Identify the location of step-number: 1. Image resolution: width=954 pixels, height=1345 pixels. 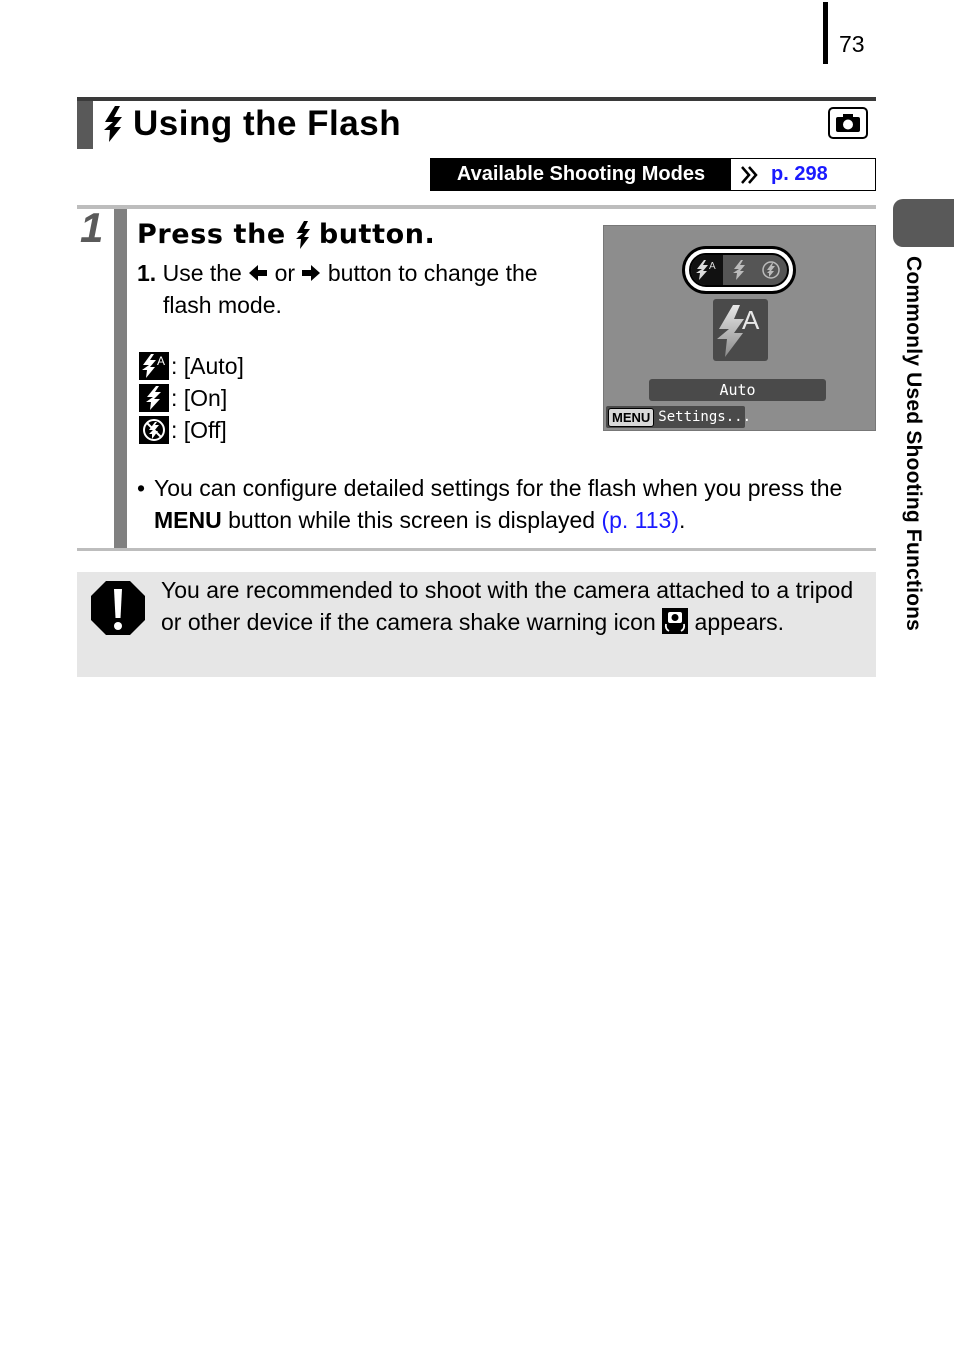
(92, 227).